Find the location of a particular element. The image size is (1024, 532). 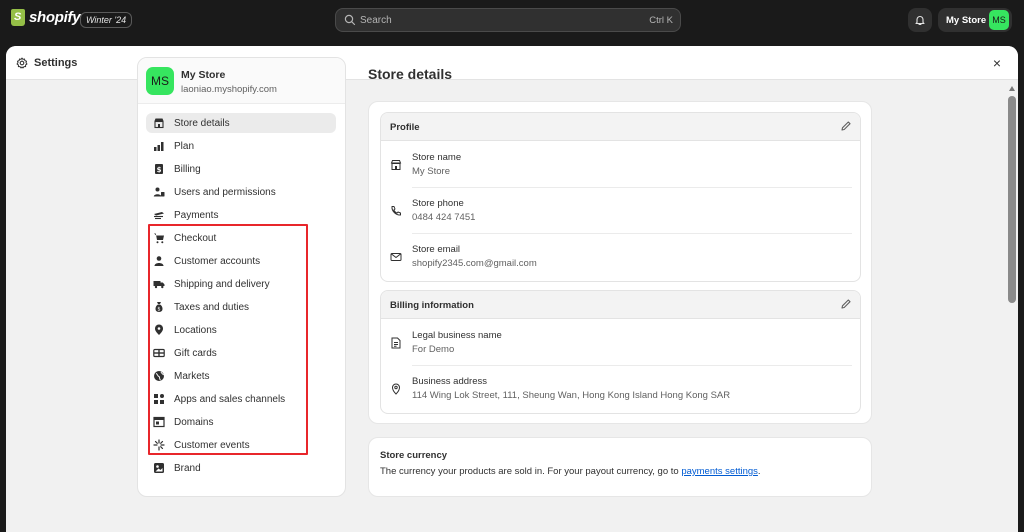

sidebar-item-label: Plan is located at coordinates (184, 146).